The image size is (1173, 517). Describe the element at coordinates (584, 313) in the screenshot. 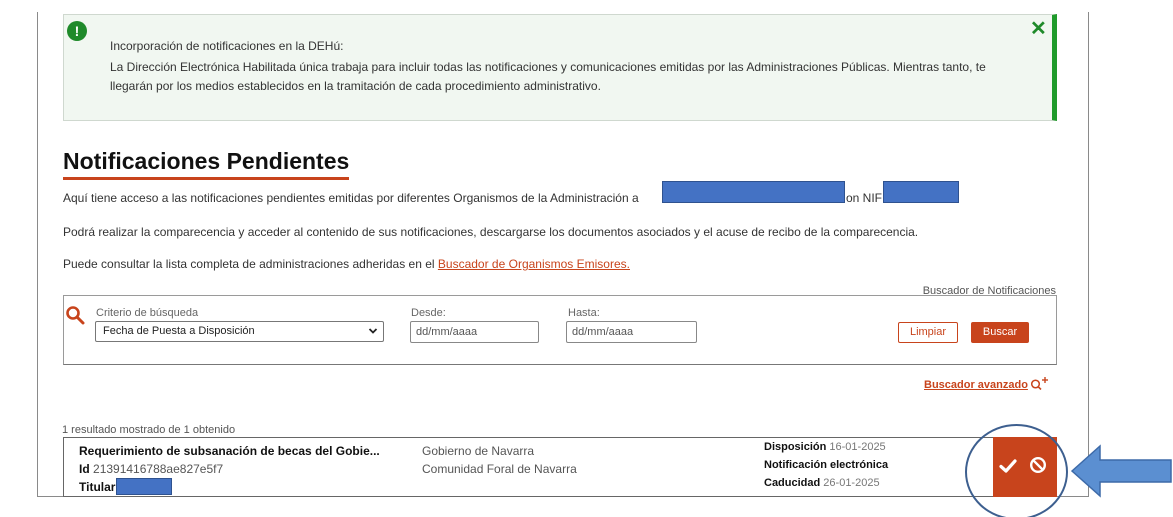

I see `to-label: Hasta:` at that location.